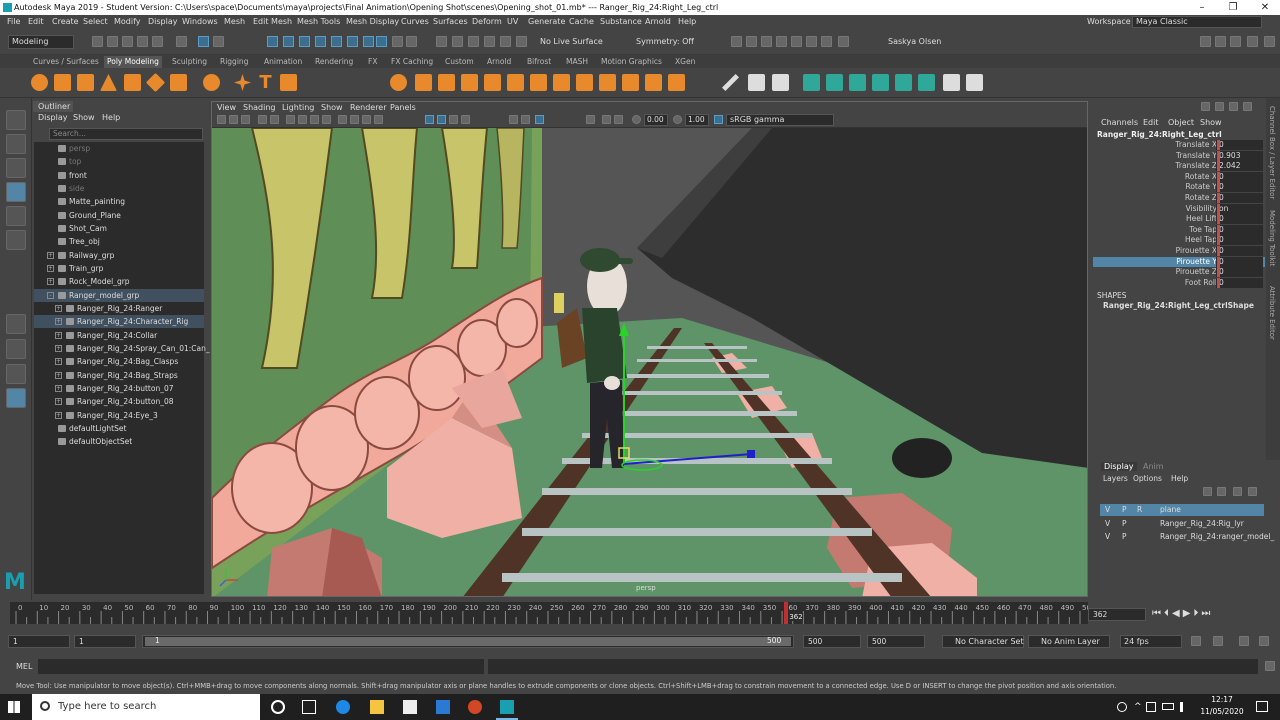 Image resolution: width=1280 pixels, height=720 pixels. I want to click on channel-box-toggle-icon, so click(1252, 41).